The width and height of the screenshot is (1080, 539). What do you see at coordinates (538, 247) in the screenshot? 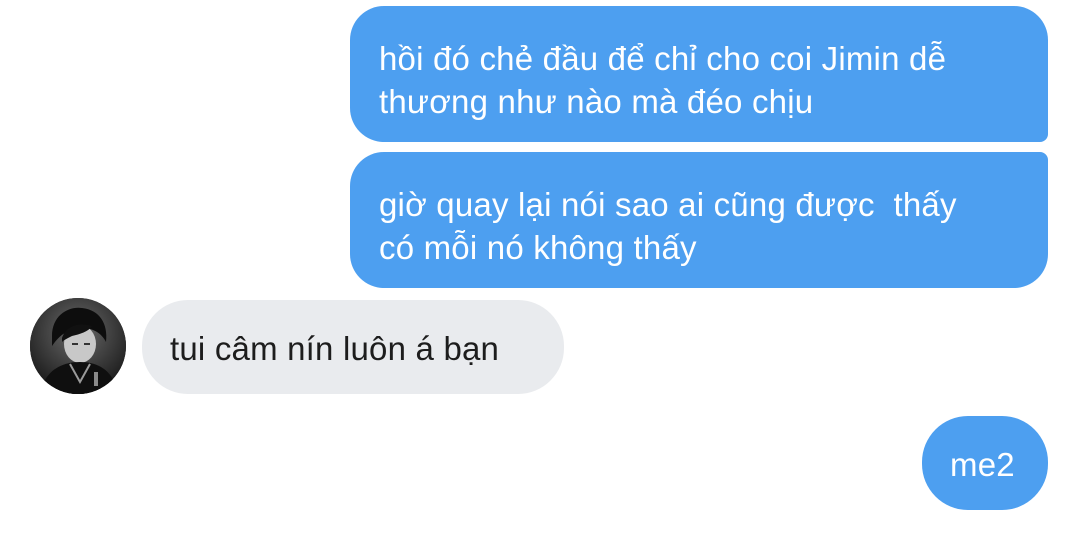
I see `message-text-line: có mỗi nó không thấy` at bounding box center [538, 247].